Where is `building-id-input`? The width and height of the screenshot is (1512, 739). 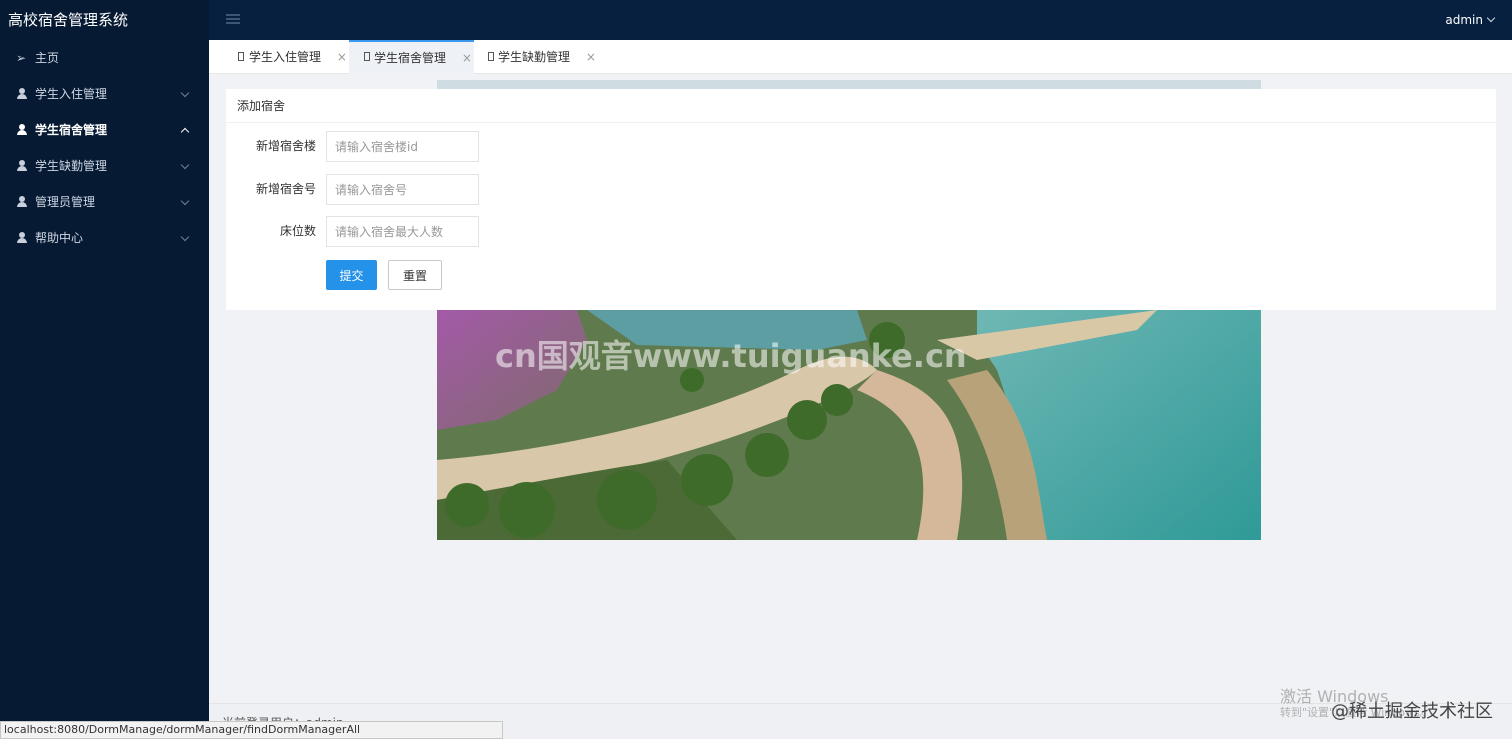 building-id-input is located at coordinates (402, 146).